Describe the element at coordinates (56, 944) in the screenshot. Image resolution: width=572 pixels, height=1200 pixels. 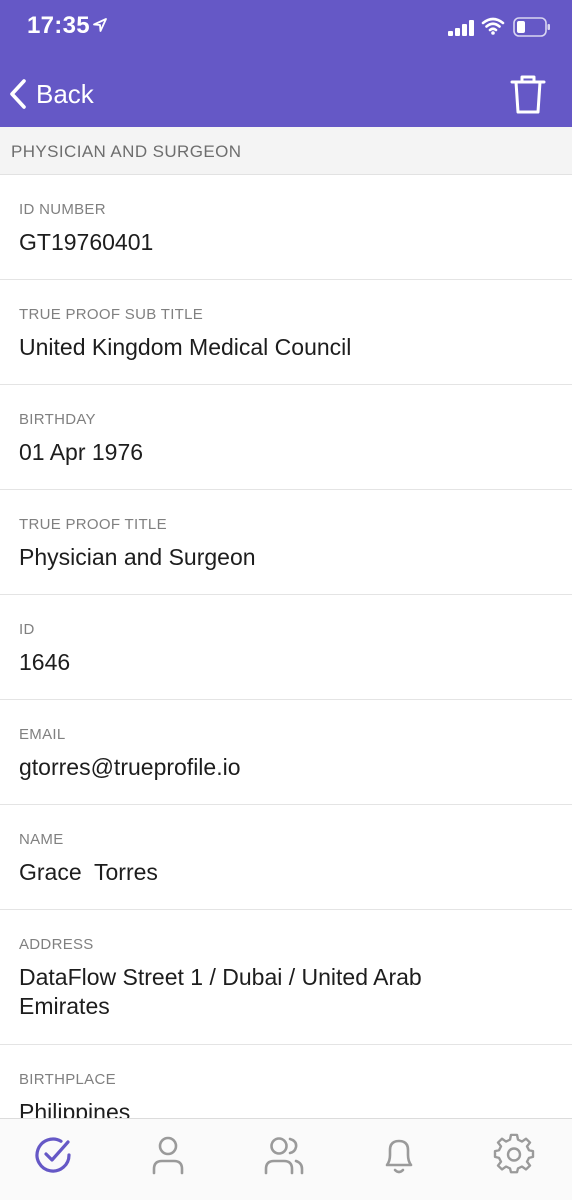
I see `field-label: ADDRESS` at that location.